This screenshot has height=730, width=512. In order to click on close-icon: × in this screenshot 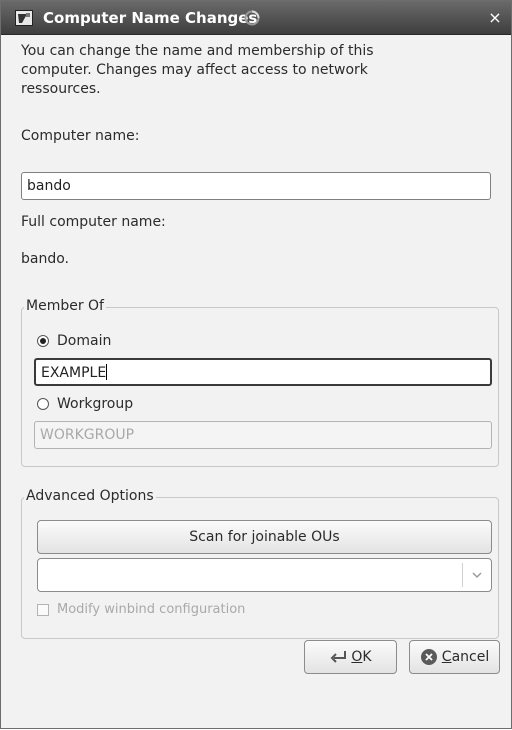, I will do `click(495, 17)`.